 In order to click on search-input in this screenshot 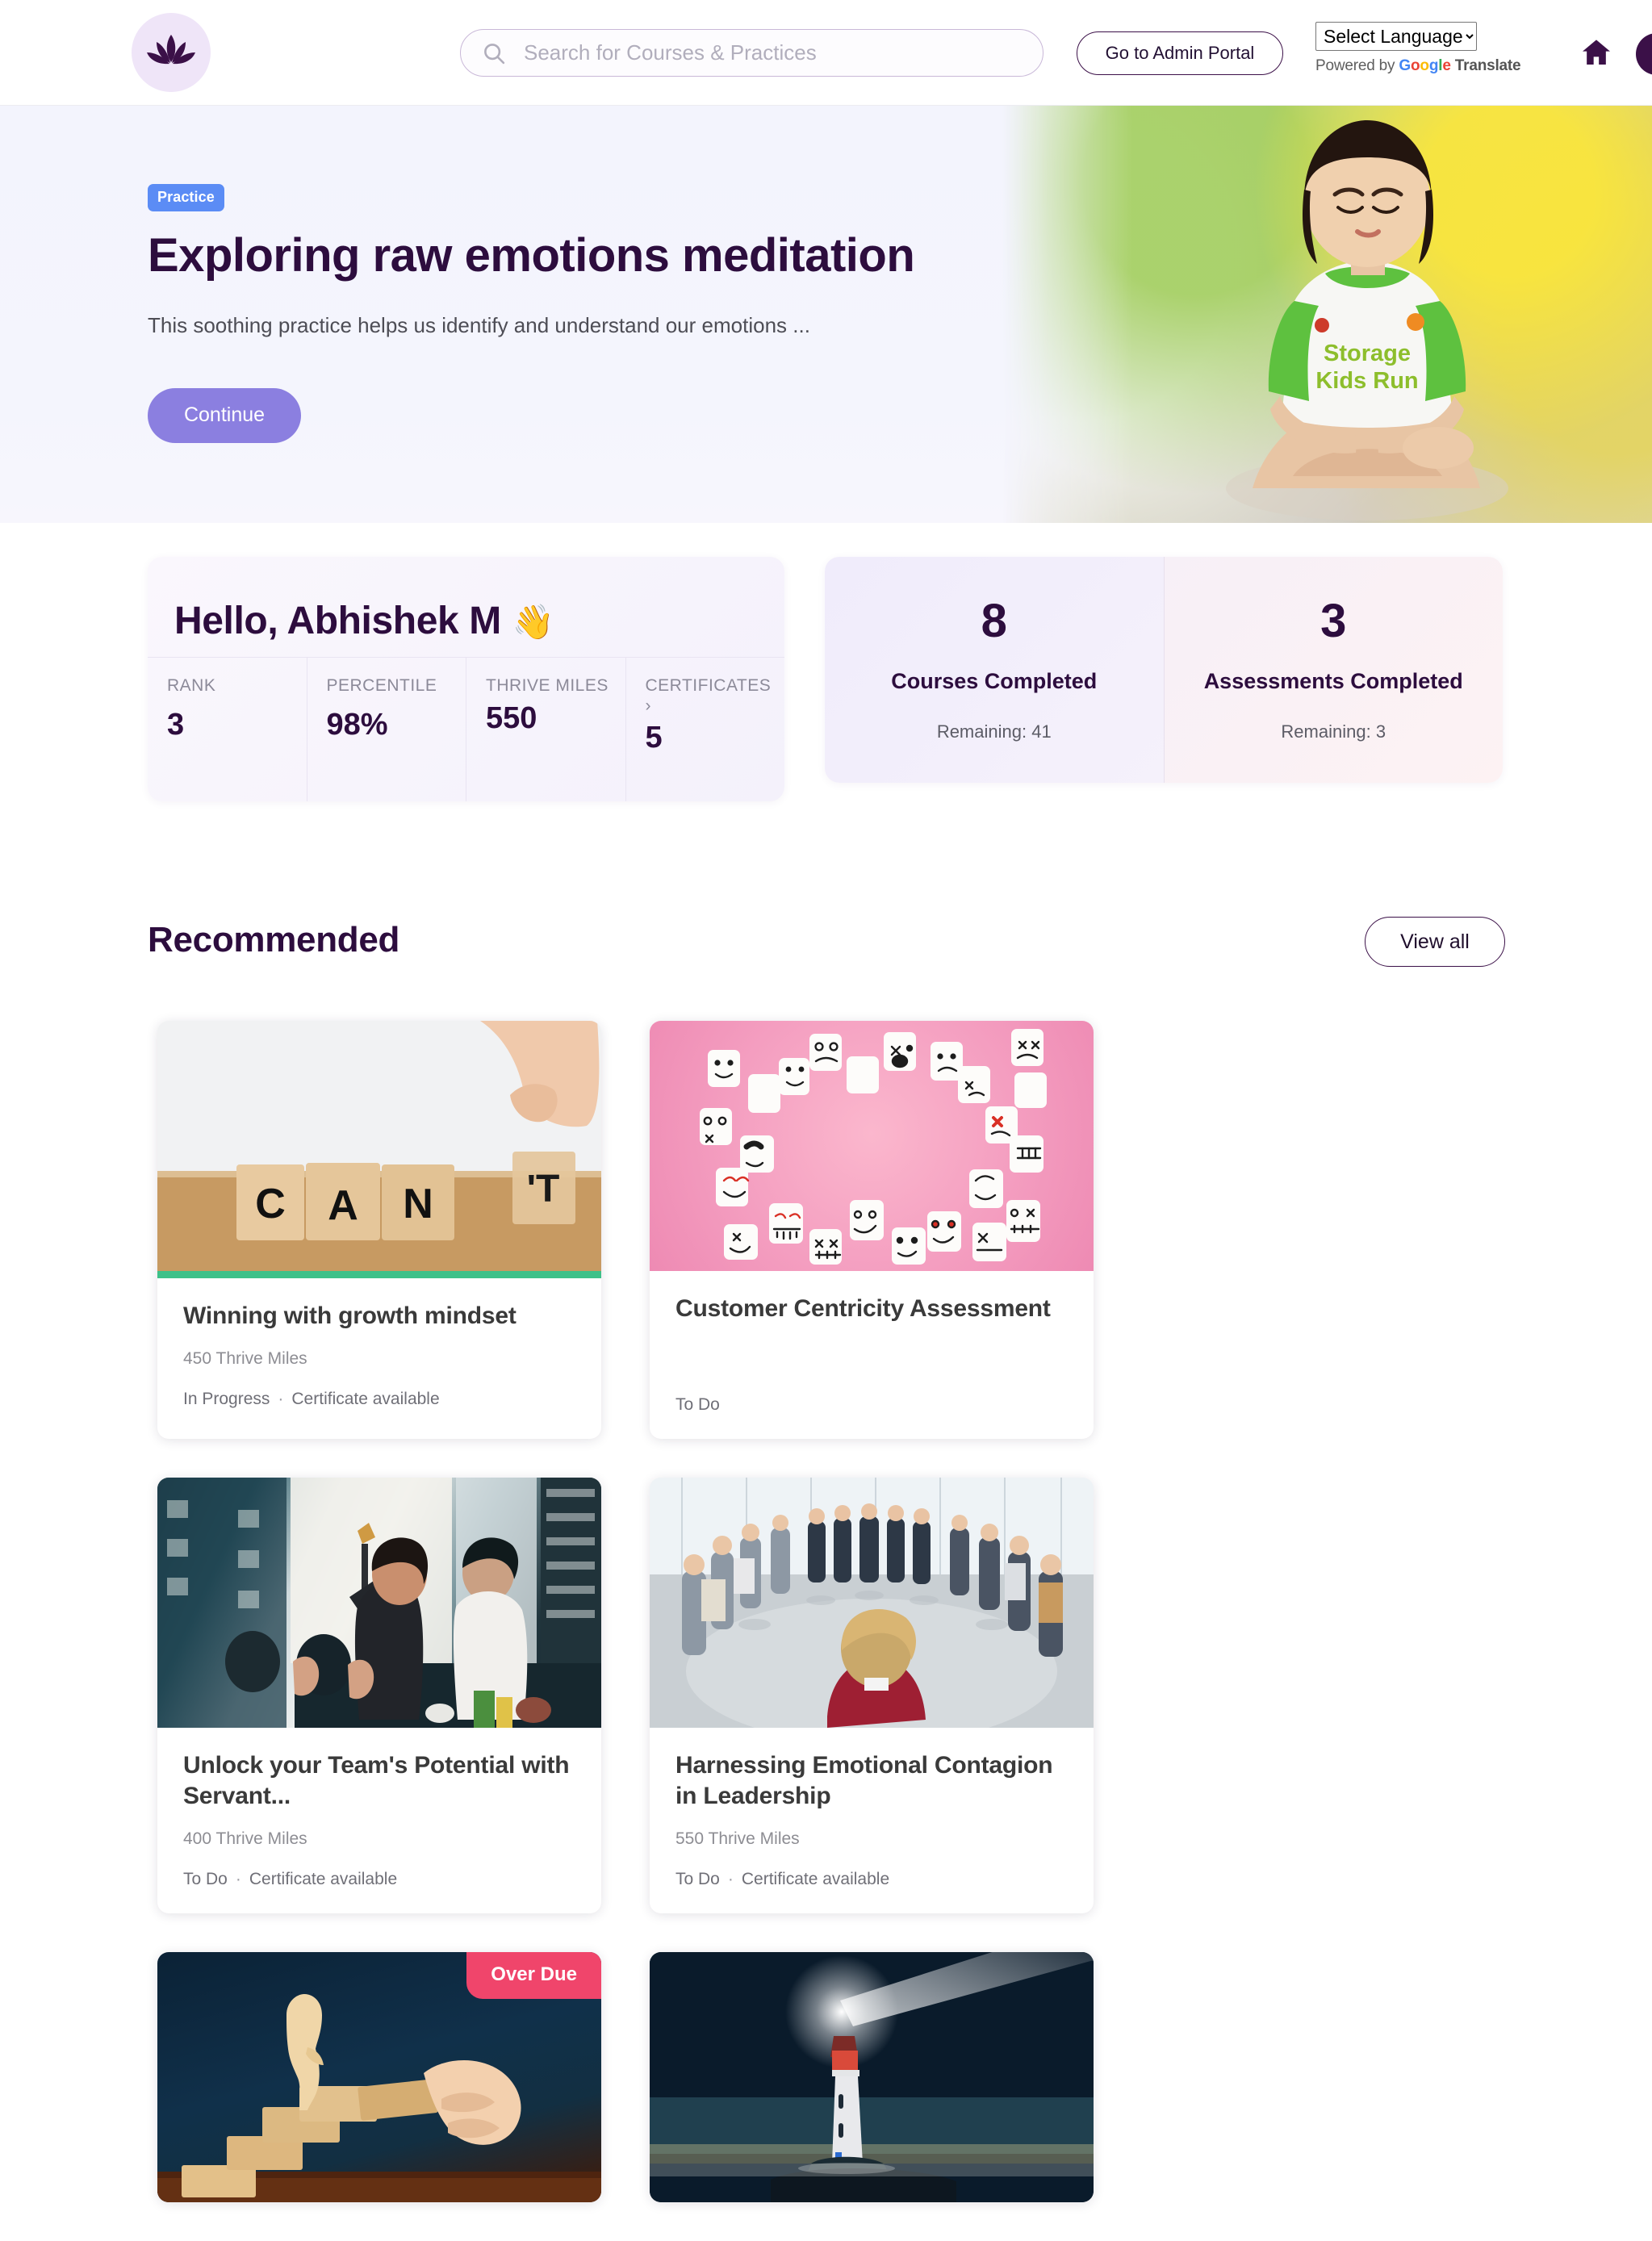, I will do `click(766, 53)`.